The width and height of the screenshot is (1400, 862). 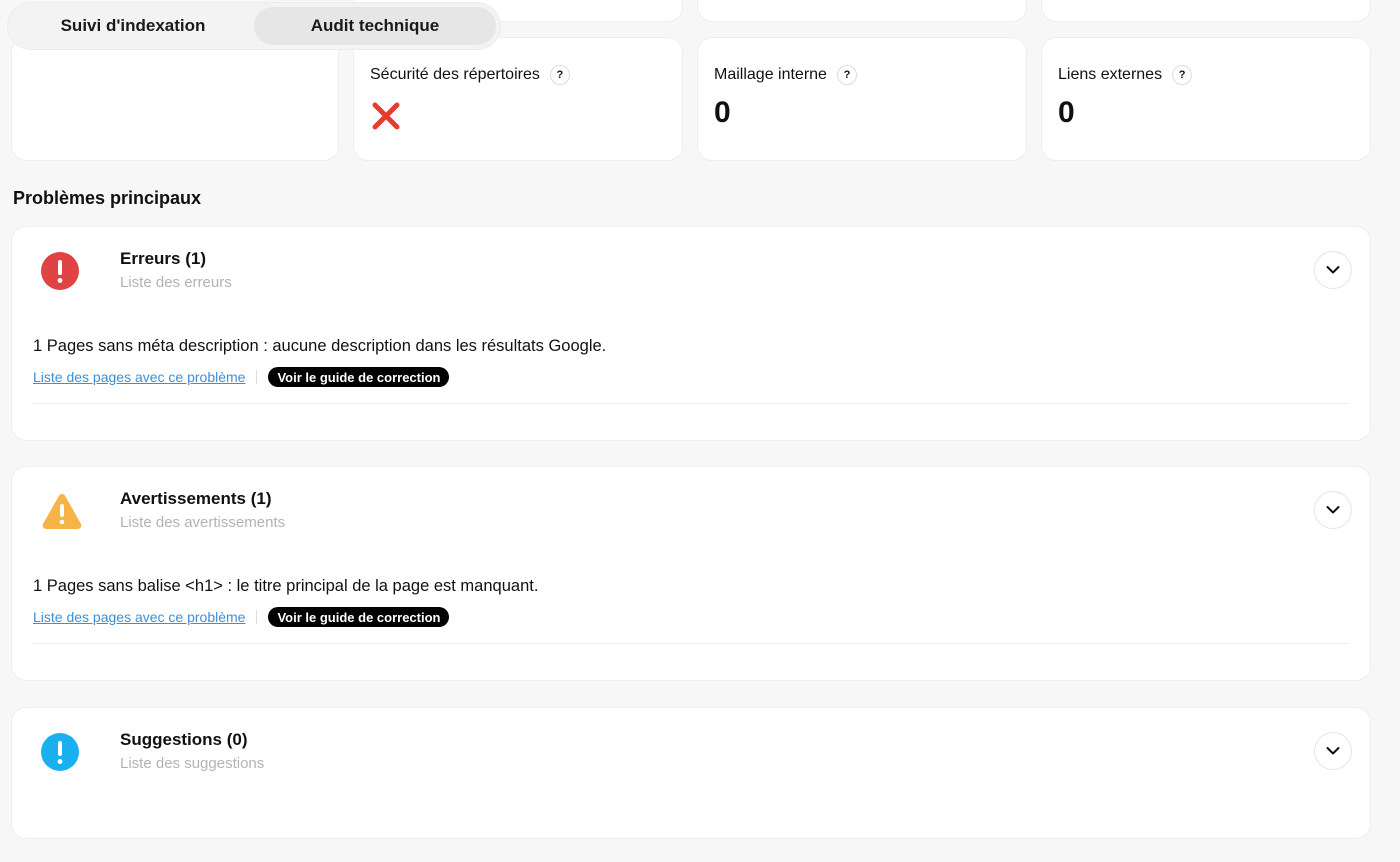 What do you see at coordinates (203, 522) in the screenshot?
I see `issue-subtitle: Liste des avertissements` at bounding box center [203, 522].